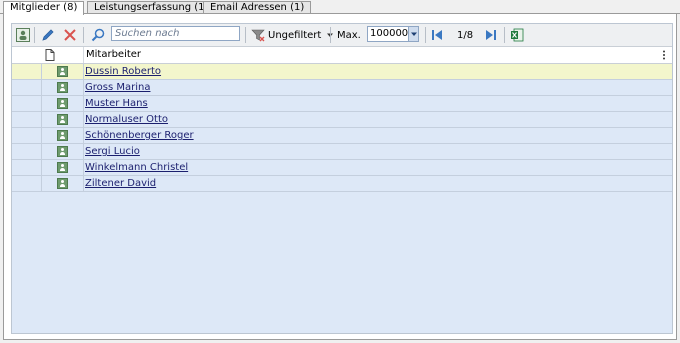  I want to click on max-label: Max., so click(349, 35).